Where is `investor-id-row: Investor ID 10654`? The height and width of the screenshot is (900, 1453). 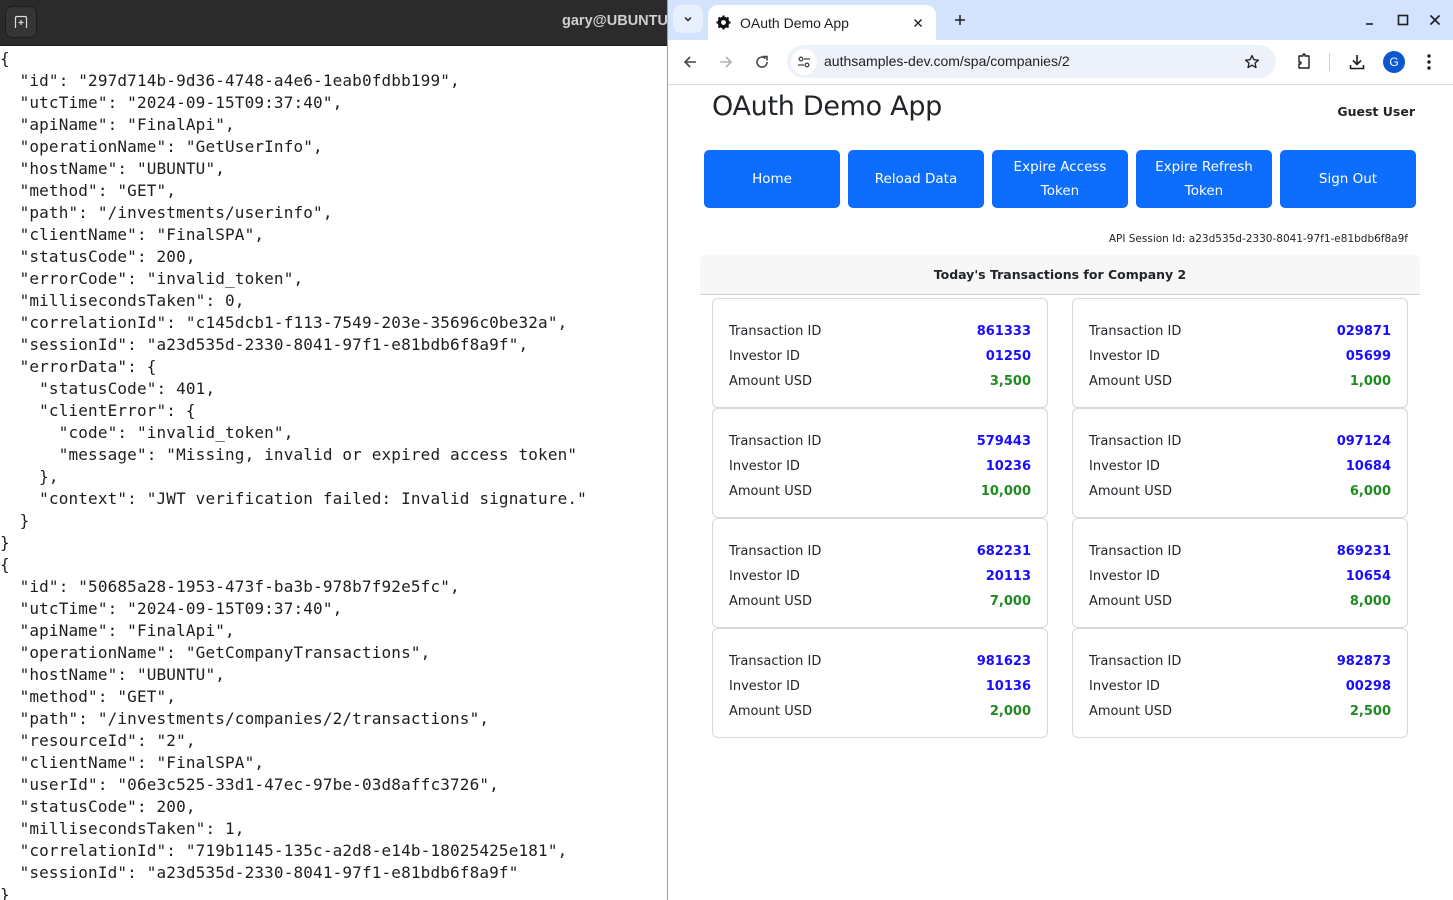
investor-id-row: Investor ID 10654 is located at coordinates (1240, 576).